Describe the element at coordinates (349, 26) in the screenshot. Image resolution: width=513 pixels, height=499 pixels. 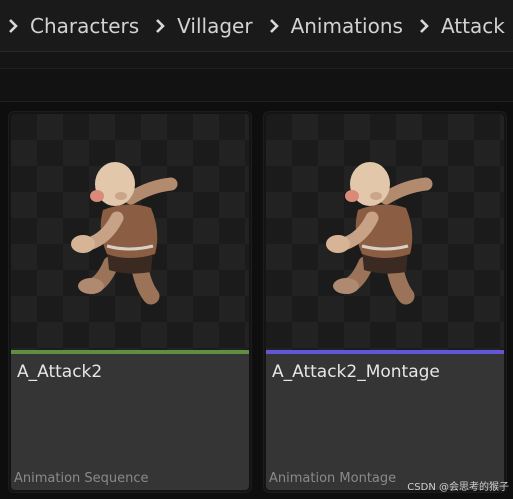
I see `breadcrumb-item-animations: Animations` at that location.